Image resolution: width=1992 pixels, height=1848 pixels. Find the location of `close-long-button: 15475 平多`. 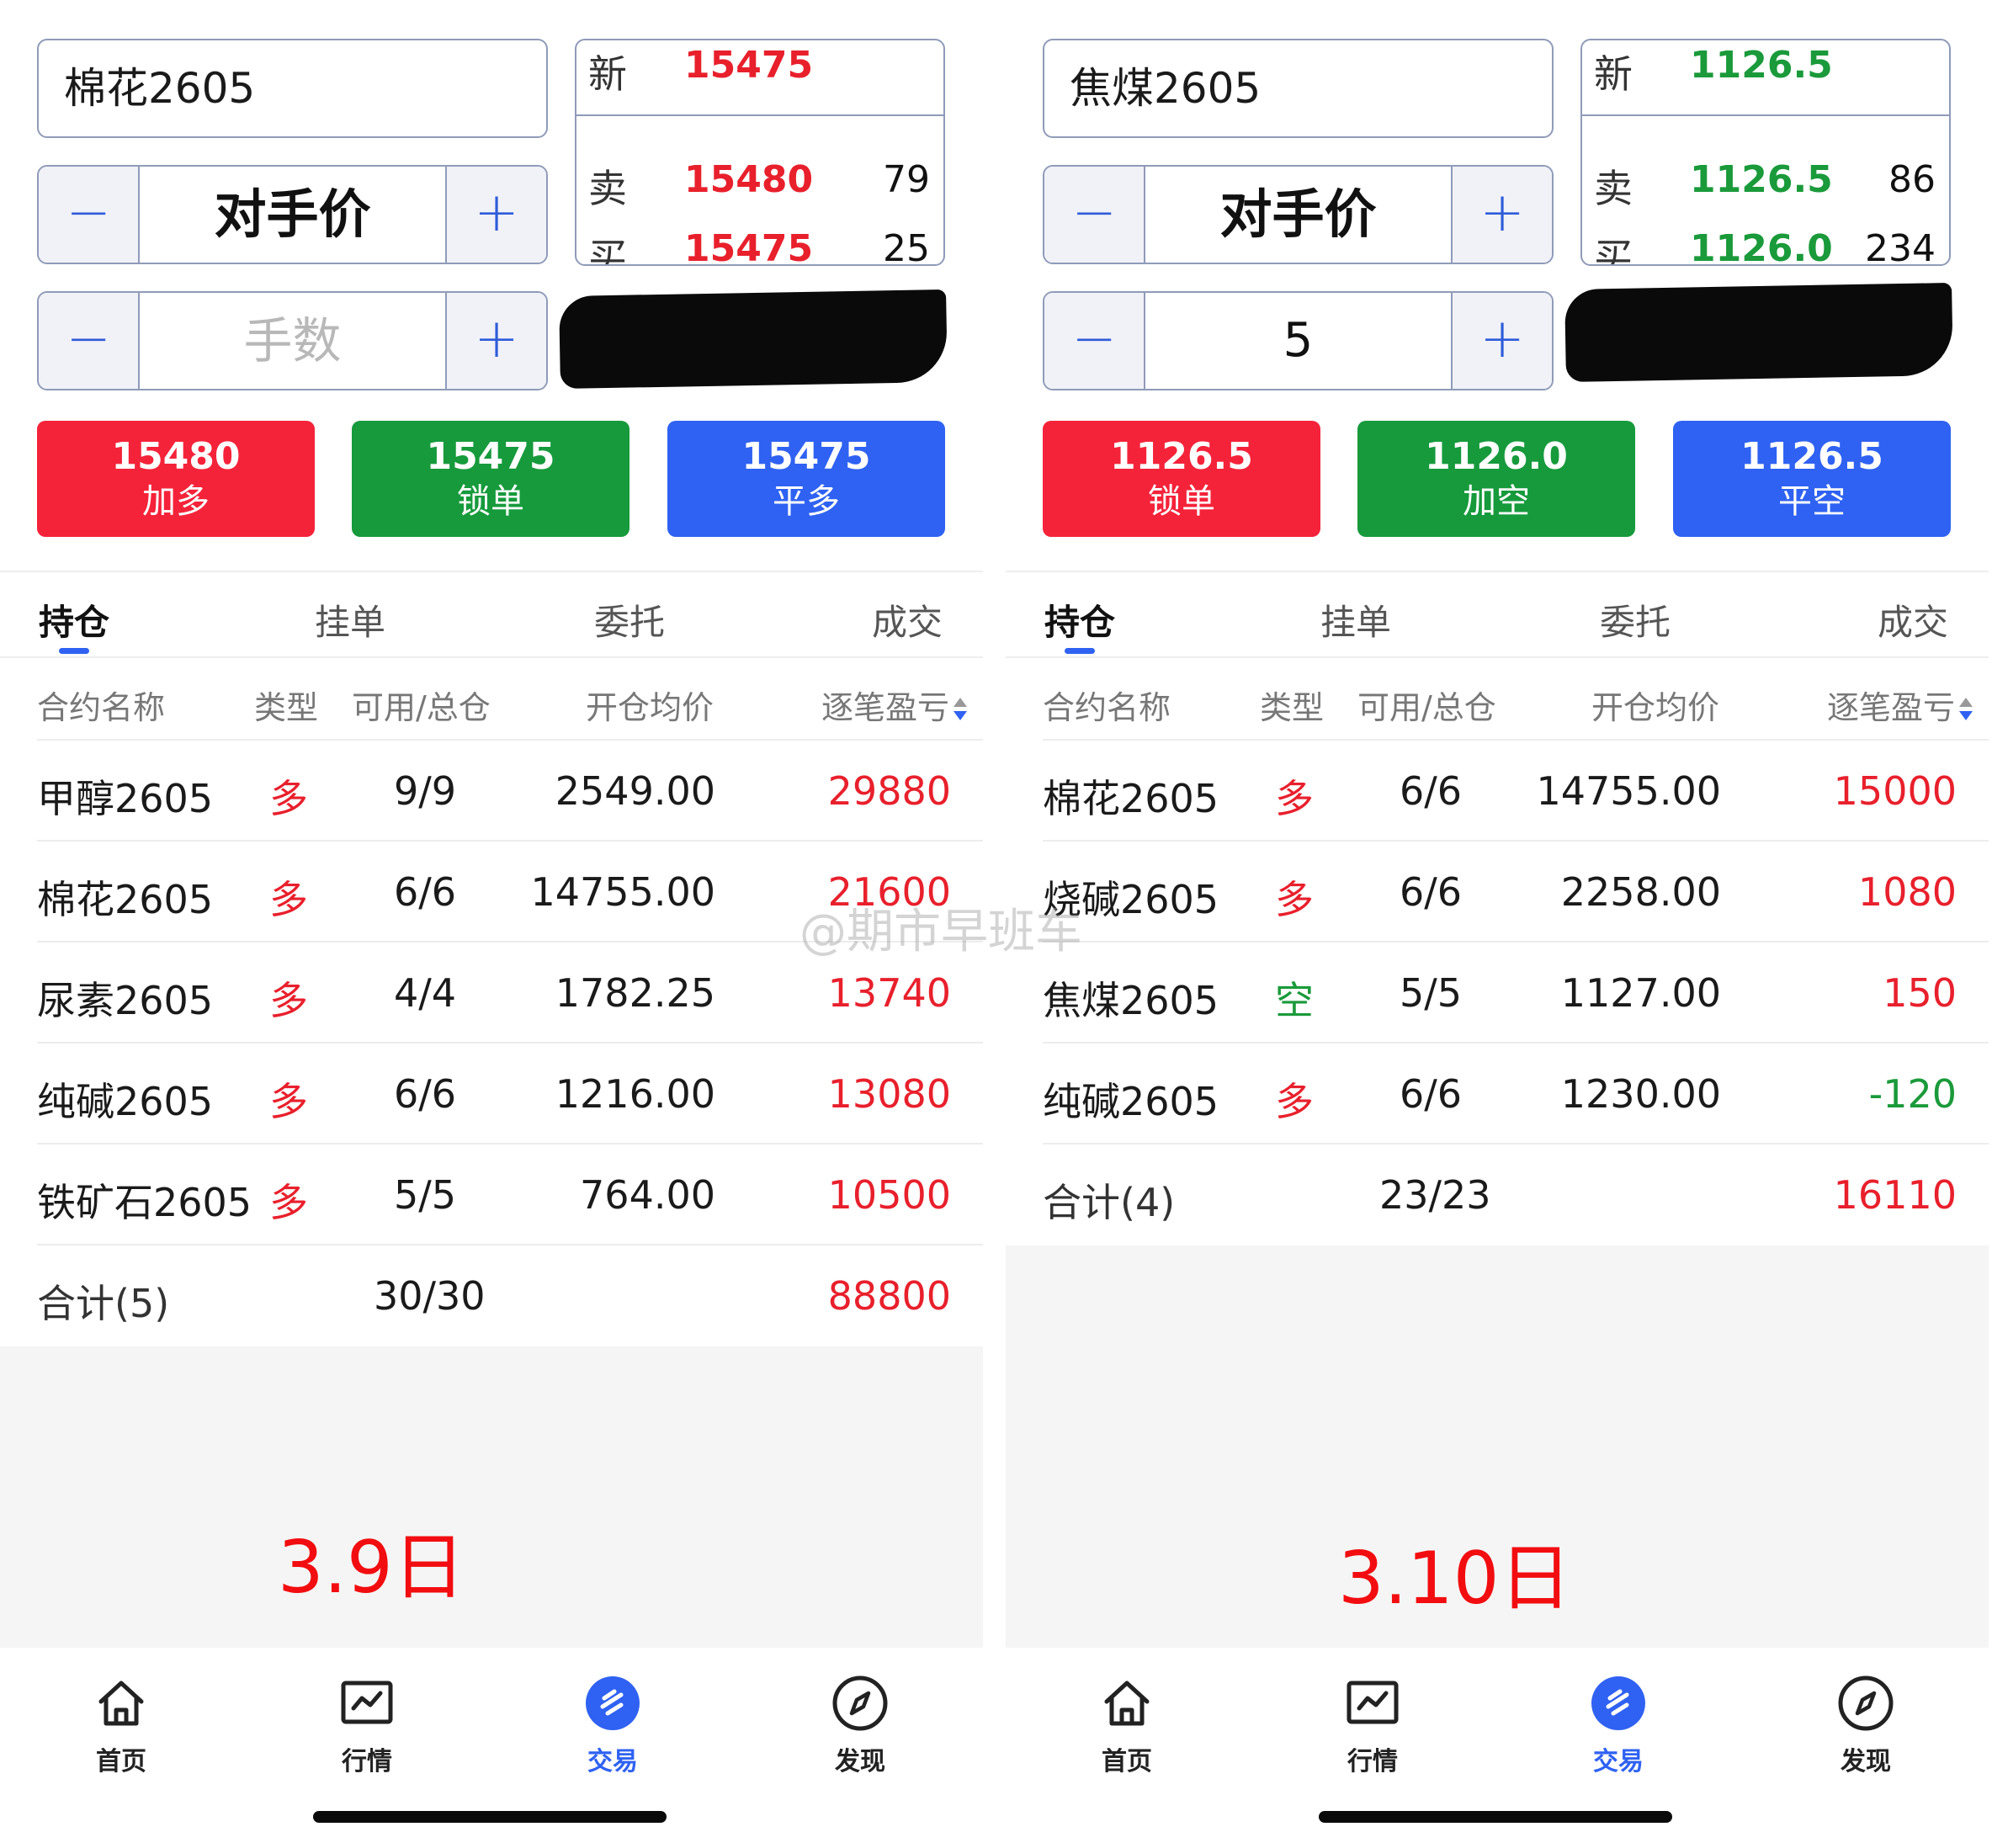

close-long-button: 15475 平多 is located at coordinates (806, 479).